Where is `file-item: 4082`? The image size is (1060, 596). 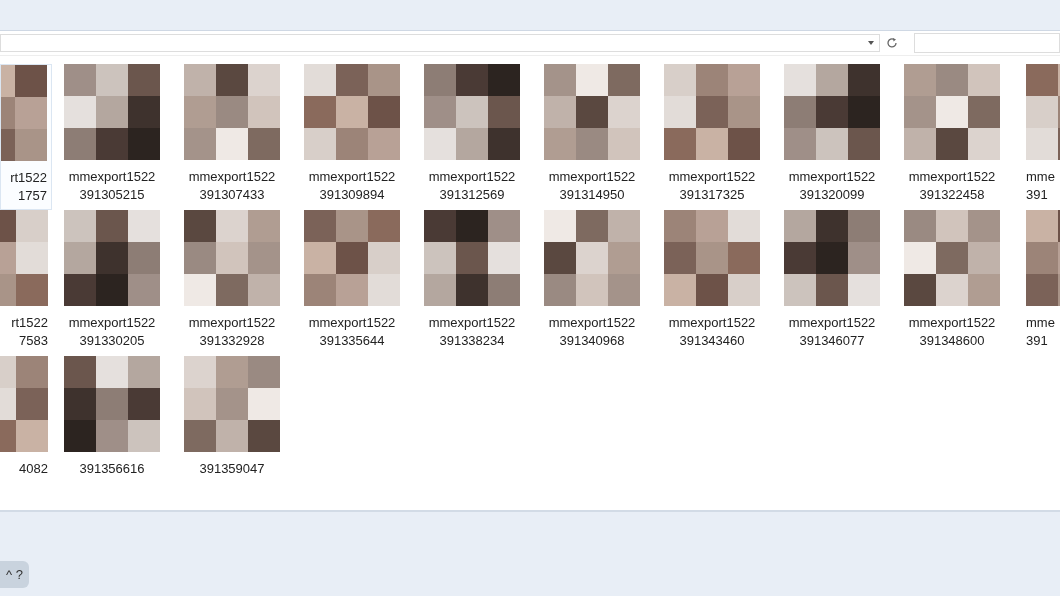
file-item: 4082 is located at coordinates (26, 429).